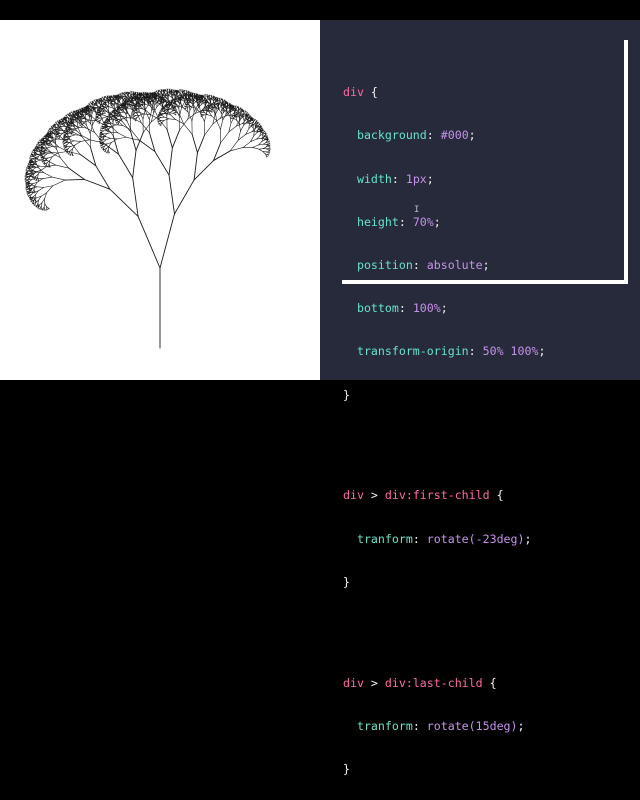  I want to click on code-line: width: 1px;, so click(444, 179).